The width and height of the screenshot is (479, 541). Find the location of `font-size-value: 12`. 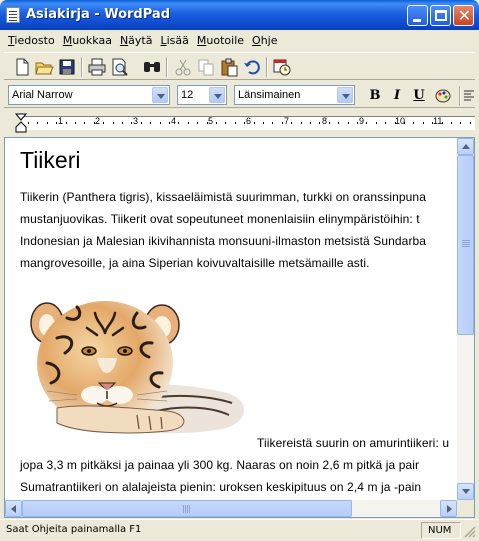

font-size-value: 12 is located at coordinates (187, 95).